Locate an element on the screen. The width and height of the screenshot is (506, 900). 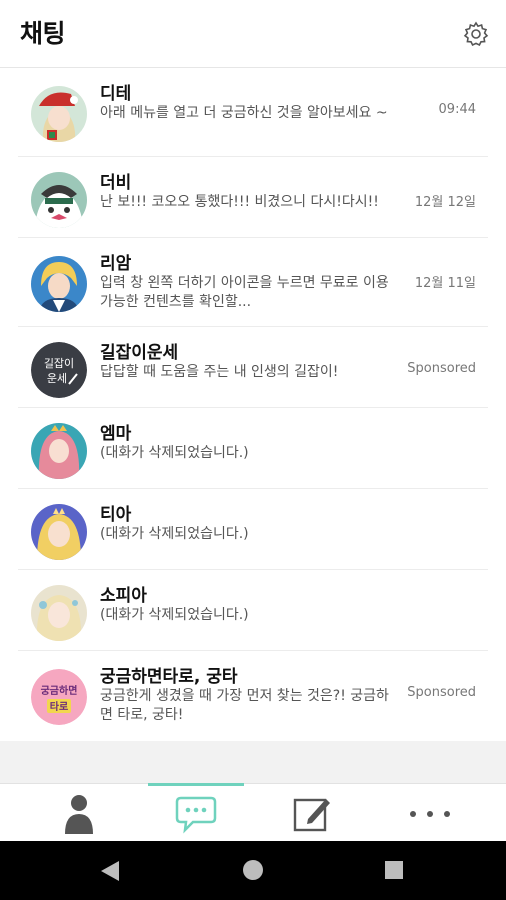
home-icon is located at coordinates (253, 870).